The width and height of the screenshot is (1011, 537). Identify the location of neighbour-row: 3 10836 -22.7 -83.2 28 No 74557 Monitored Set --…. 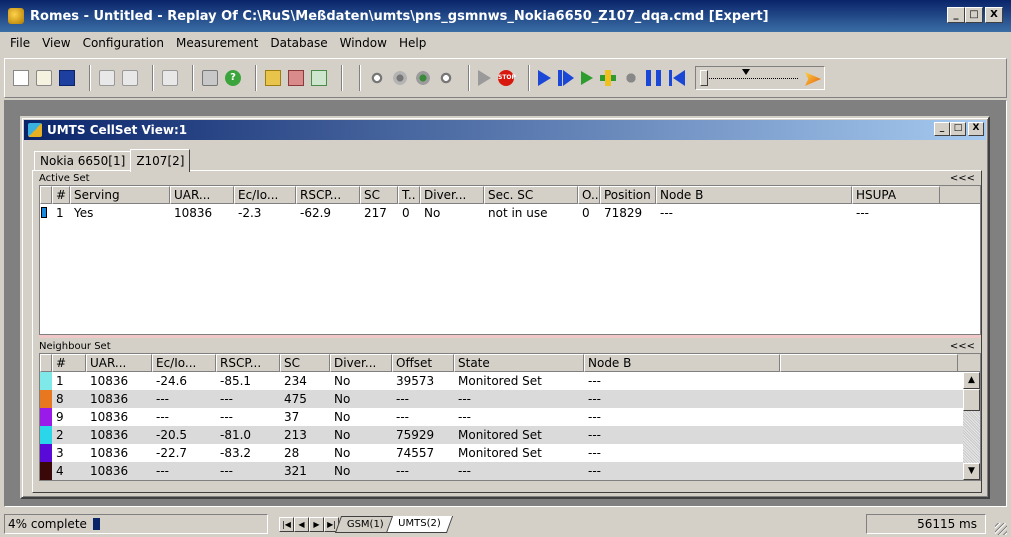
(510, 453).